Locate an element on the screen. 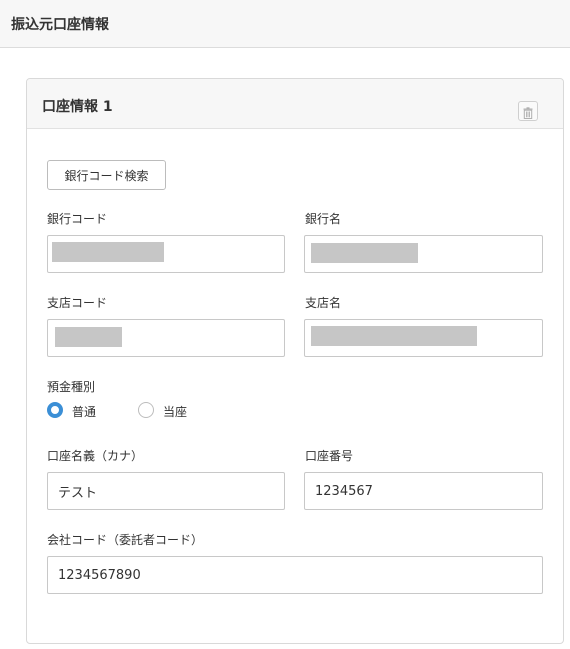  branch-name-label: 支店名 is located at coordinates (323, 303).